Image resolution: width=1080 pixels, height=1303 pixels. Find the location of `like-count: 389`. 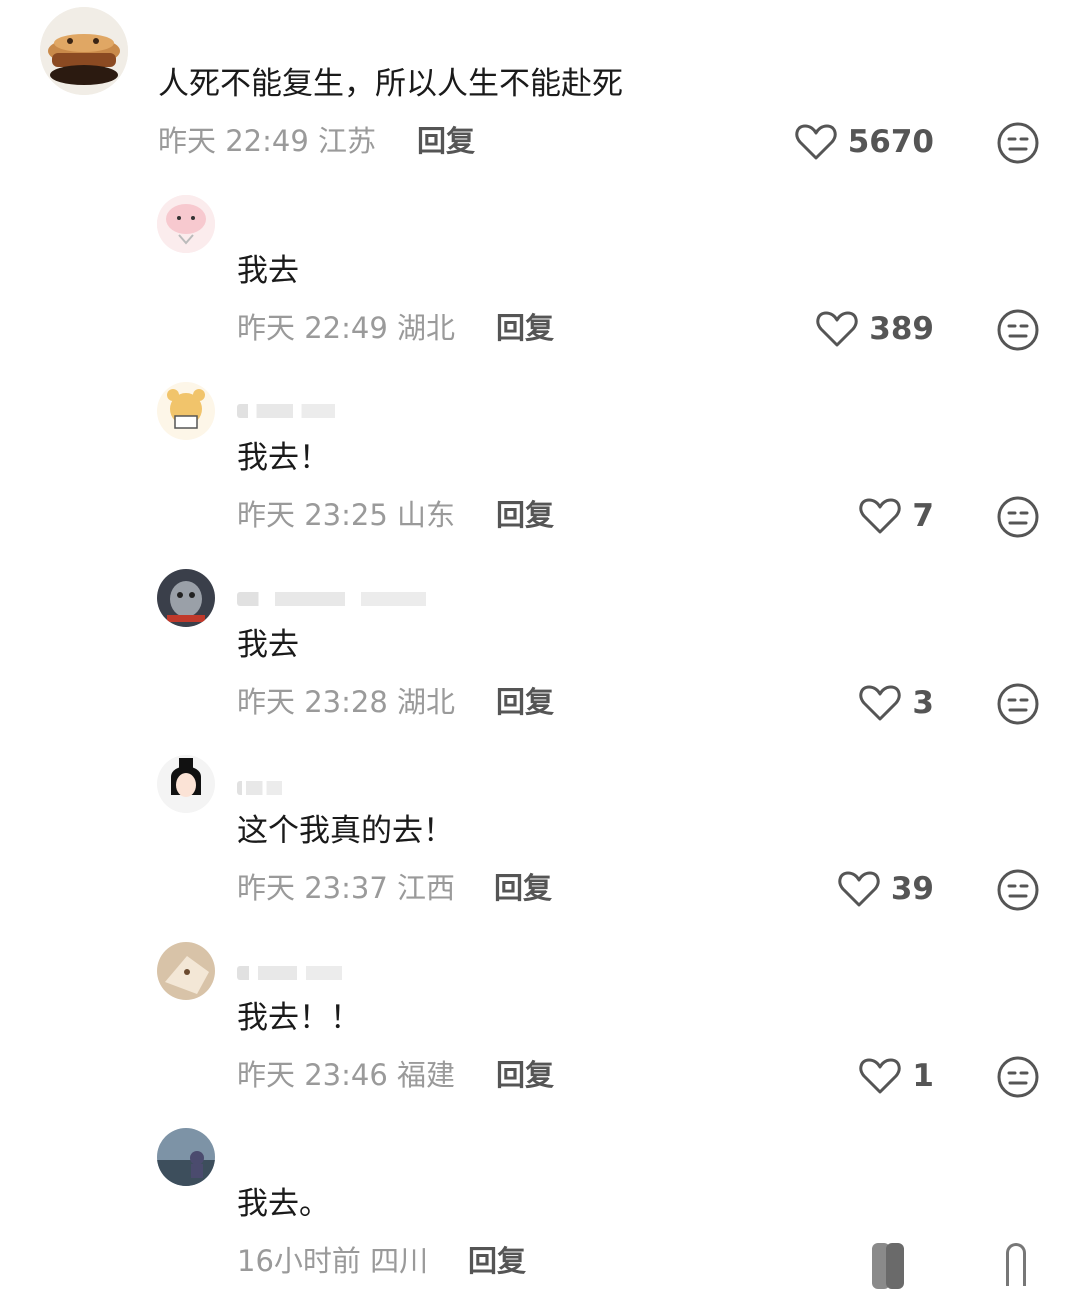

like-count: 389 is located at coordinates (901, 329).